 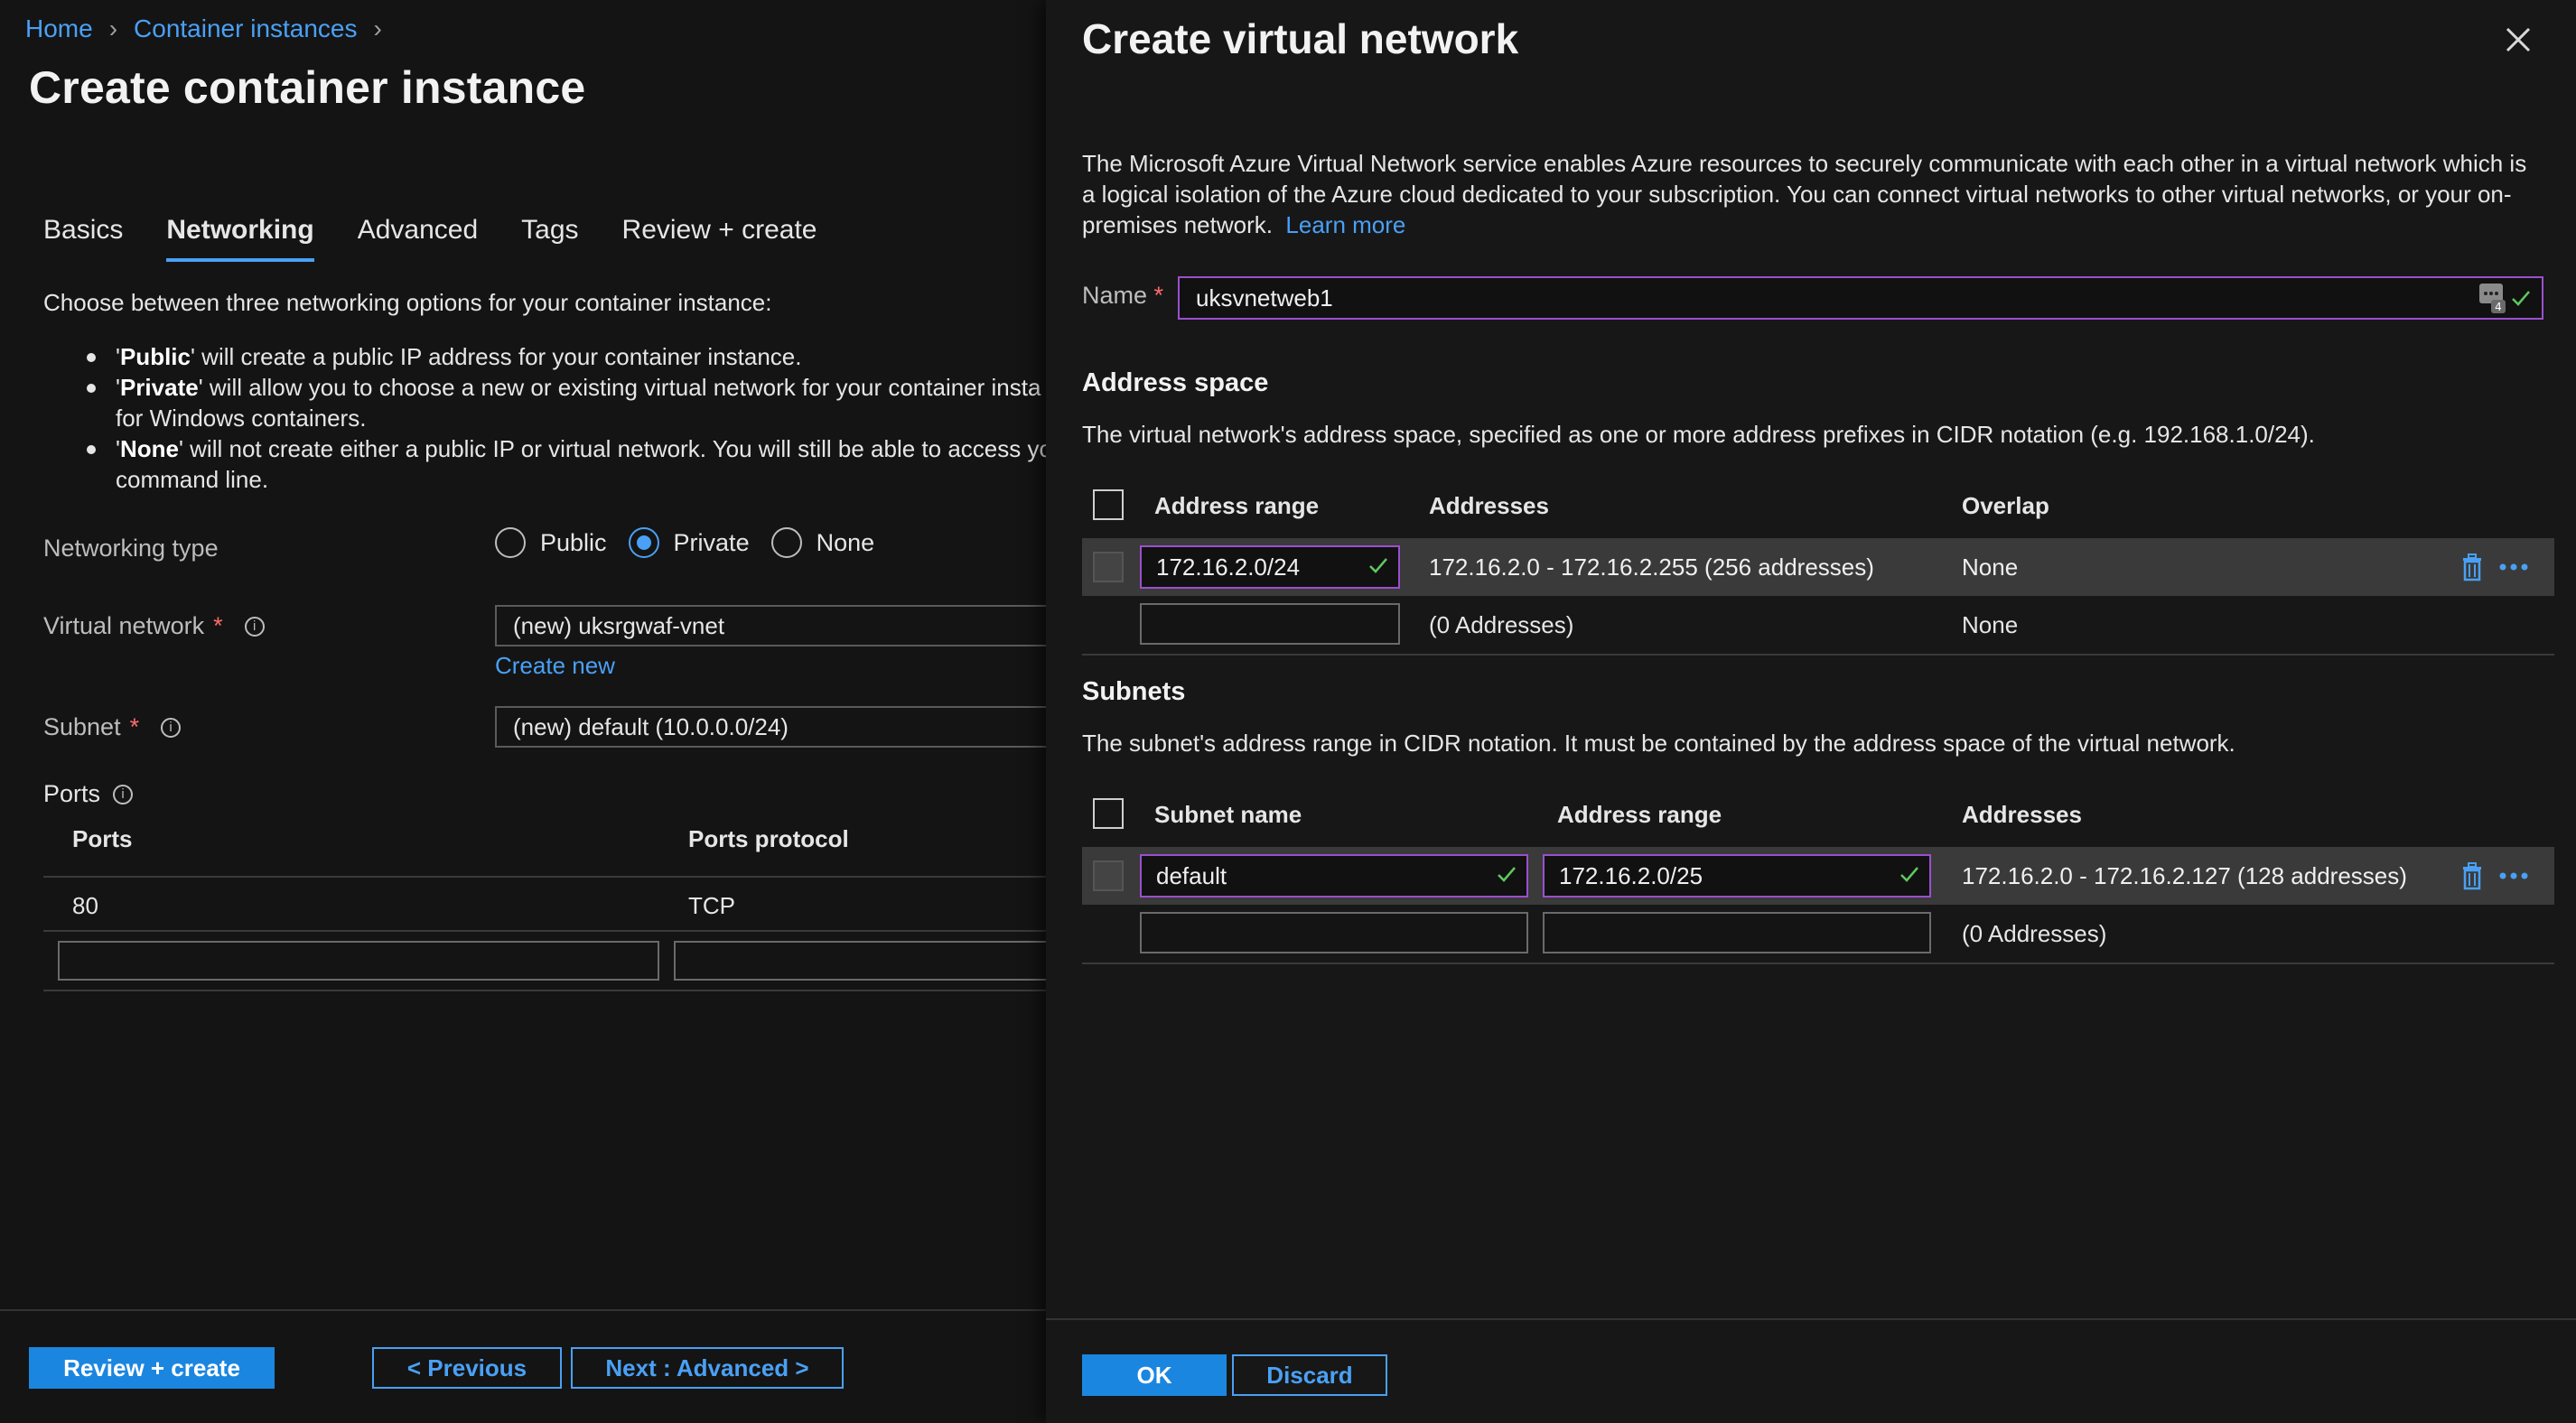 What do you see at coordinates (555, 666) in the screenshot?
I see `create-new-vnet-link: Create new` at bounding box center [555, 666].